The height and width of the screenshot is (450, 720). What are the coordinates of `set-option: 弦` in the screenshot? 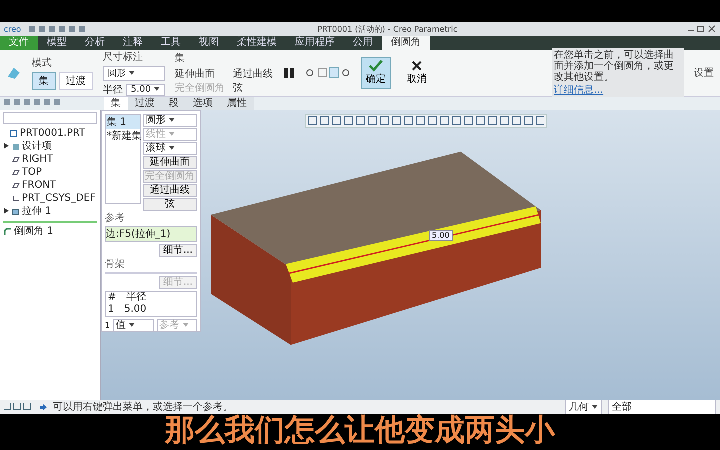 It's located at (252, 88).